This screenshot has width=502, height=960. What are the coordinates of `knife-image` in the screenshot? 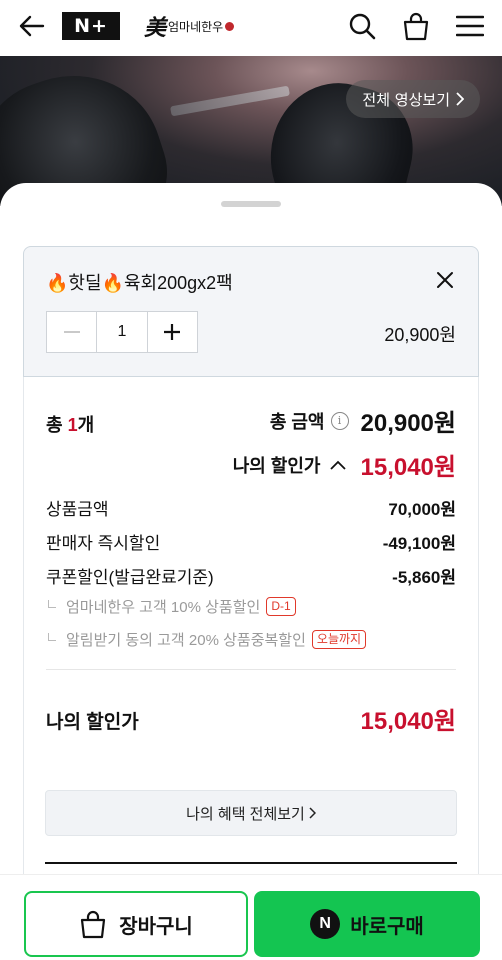 It's located at (230, 101).